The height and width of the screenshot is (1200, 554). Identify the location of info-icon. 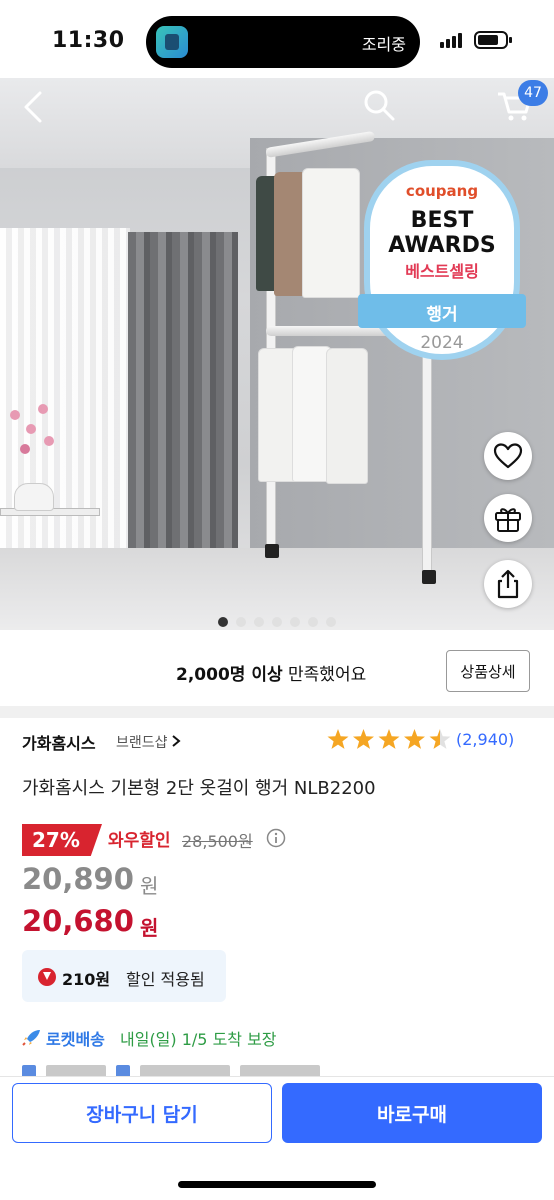
(276, 838).